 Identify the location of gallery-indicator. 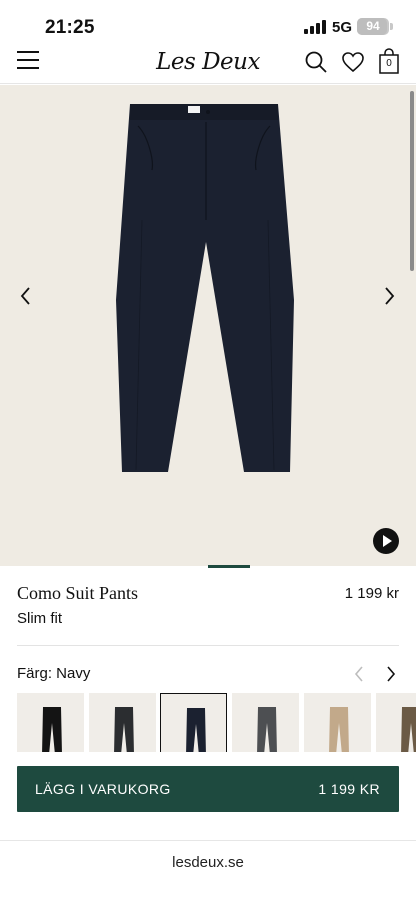
(229, 566).